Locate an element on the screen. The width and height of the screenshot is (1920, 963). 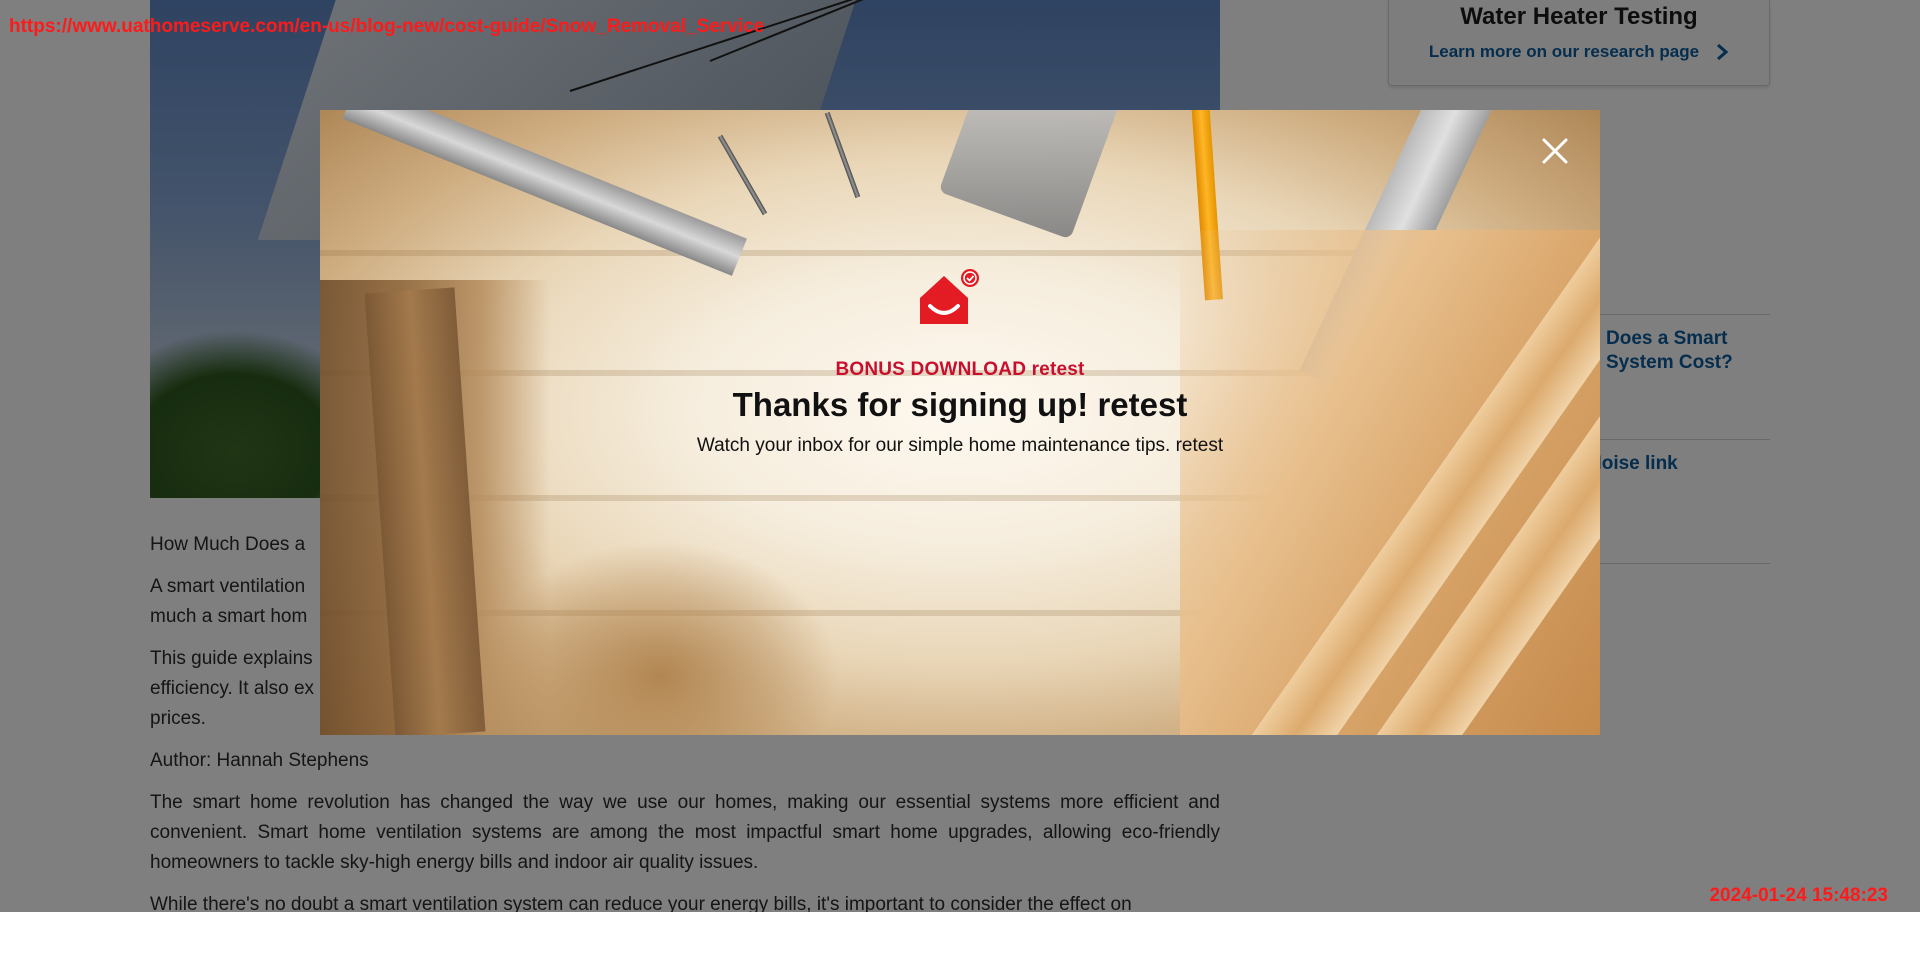
recording-timestamp: 2024-01-24 15:48:23 is located at coordinates (1798, 895).